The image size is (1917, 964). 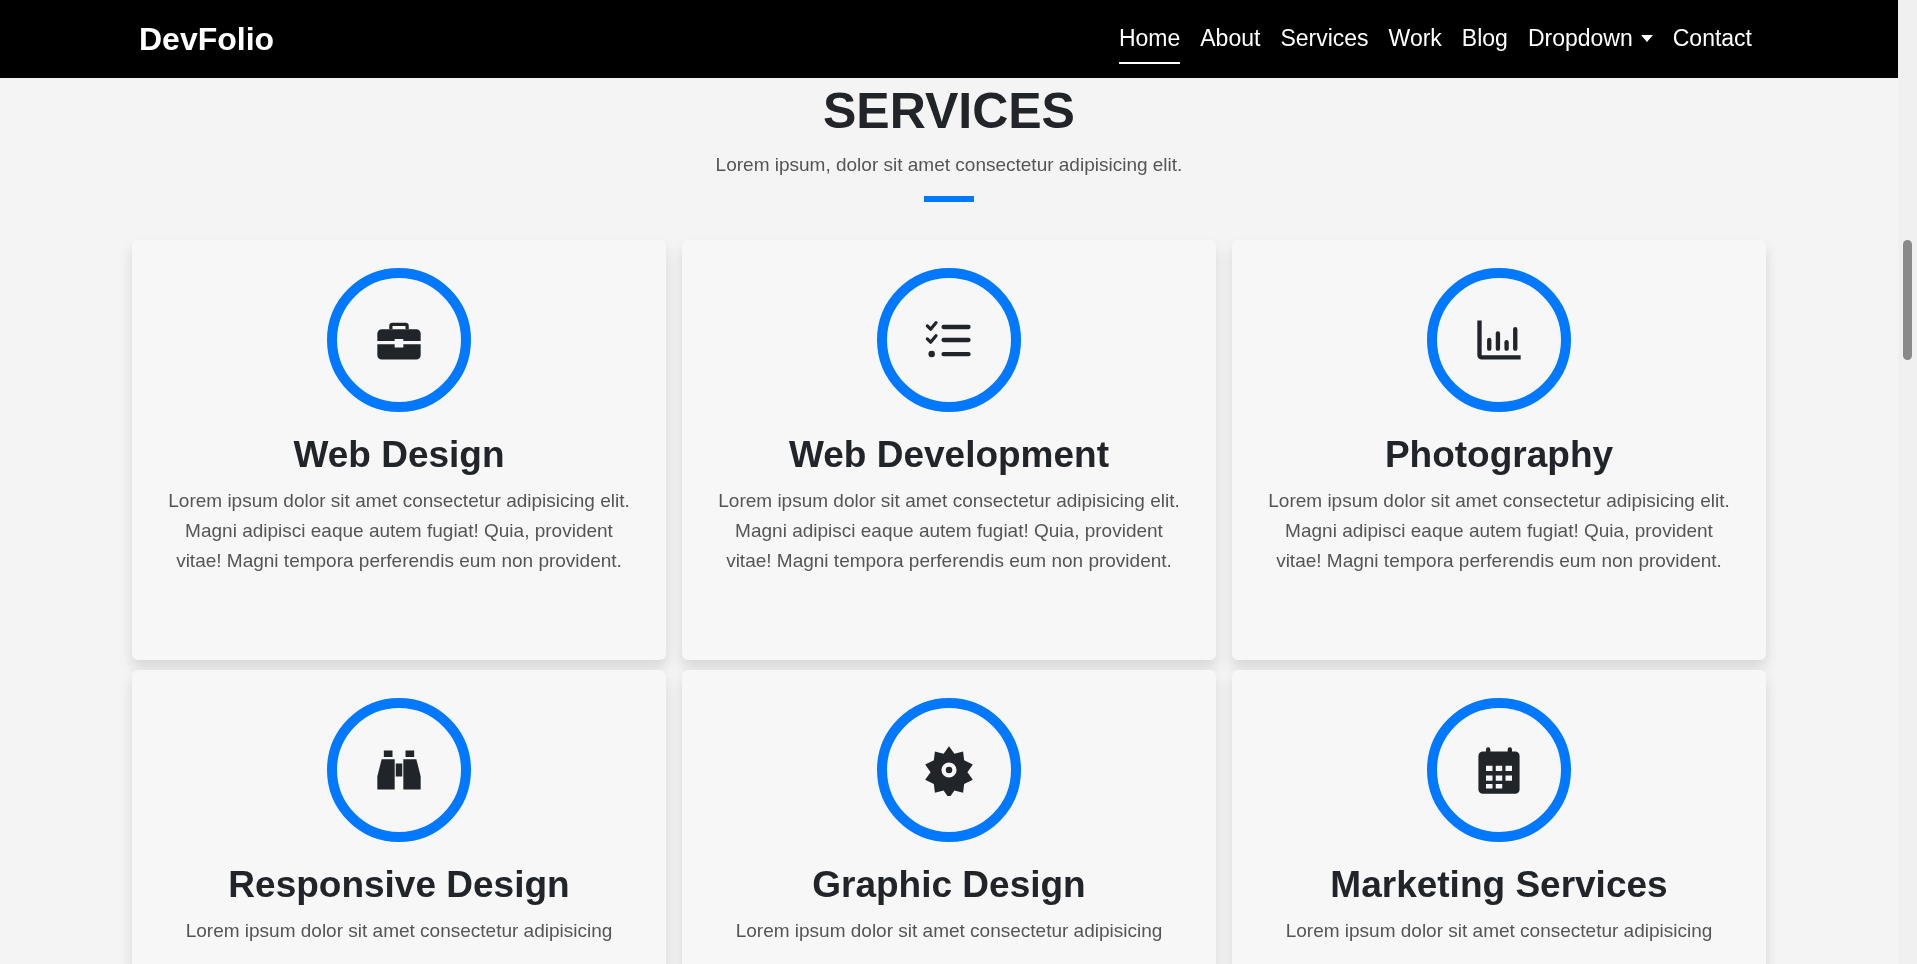 I want to click on card-title: Marketing Services, so click(x=1499, y=885).